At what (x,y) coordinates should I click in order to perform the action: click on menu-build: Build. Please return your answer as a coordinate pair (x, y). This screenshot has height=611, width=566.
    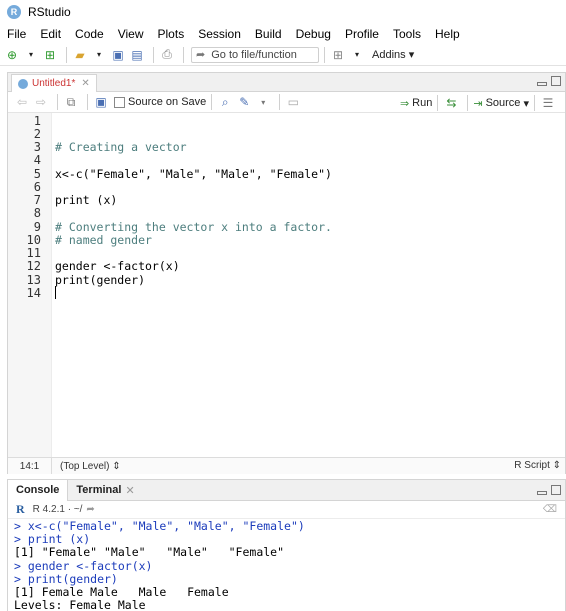
    Looking at the image, I should click on (268, 34).